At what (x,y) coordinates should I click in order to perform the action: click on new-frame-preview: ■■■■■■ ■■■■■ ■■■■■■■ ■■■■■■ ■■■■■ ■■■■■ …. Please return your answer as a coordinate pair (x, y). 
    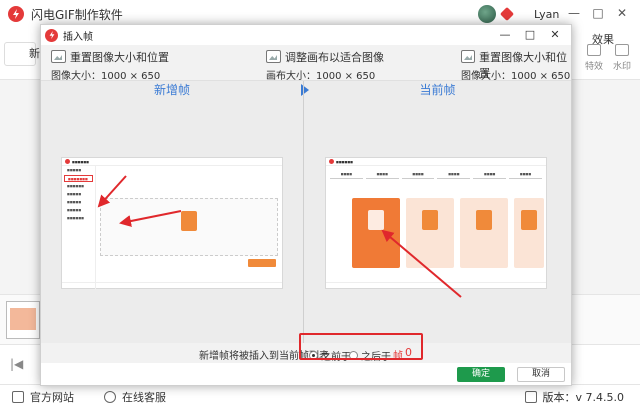
    Looking at the image, I should click on (172, 223).